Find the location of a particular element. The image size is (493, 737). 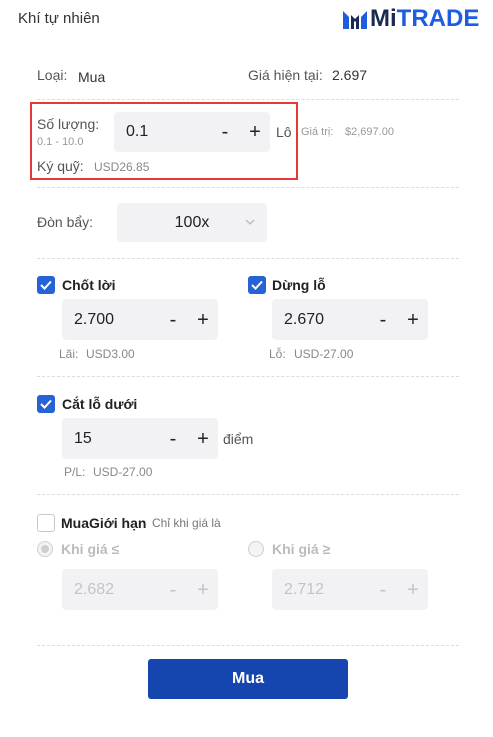

stop-loss-sub-label: Lỗ: is located at coordinates (277, 354).